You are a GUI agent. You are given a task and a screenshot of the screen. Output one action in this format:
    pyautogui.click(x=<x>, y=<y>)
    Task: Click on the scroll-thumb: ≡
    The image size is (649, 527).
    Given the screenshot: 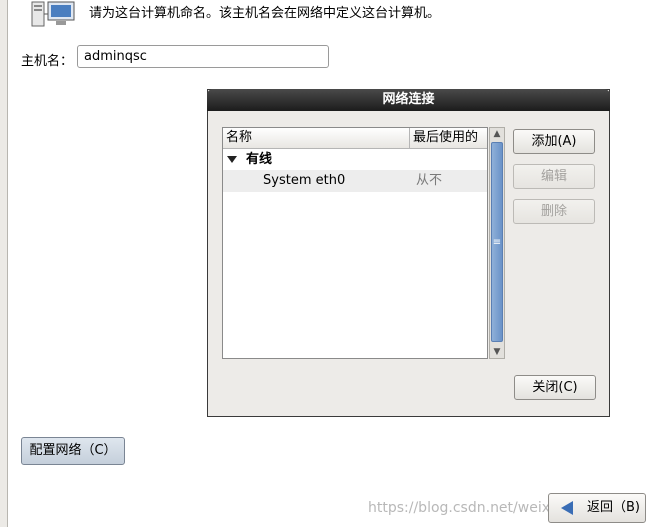 What is the action you would take?
    pyautogui.click(x=497, y=242)
    